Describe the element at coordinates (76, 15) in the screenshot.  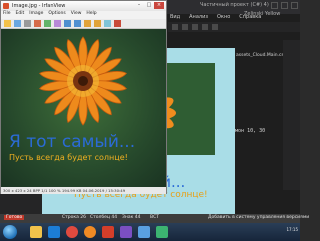
I see `viewer-menu-view: View` at that location.